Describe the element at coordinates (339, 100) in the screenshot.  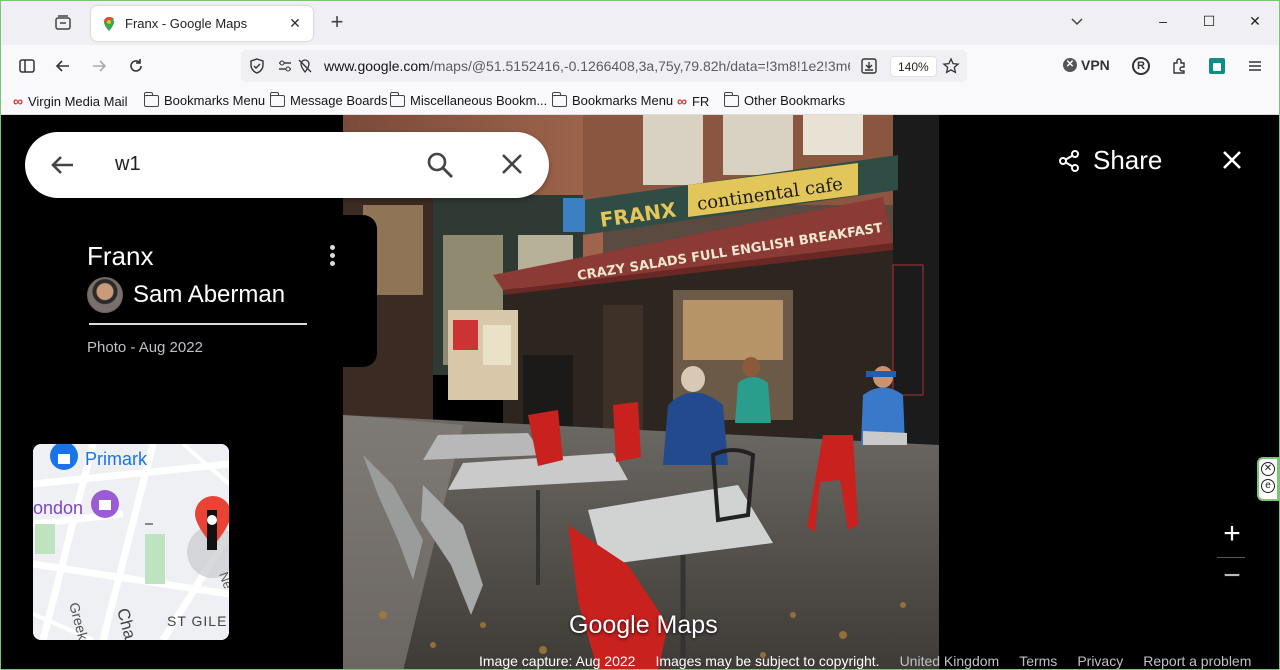
I see `bookmark-label: Message Boards` at that location.